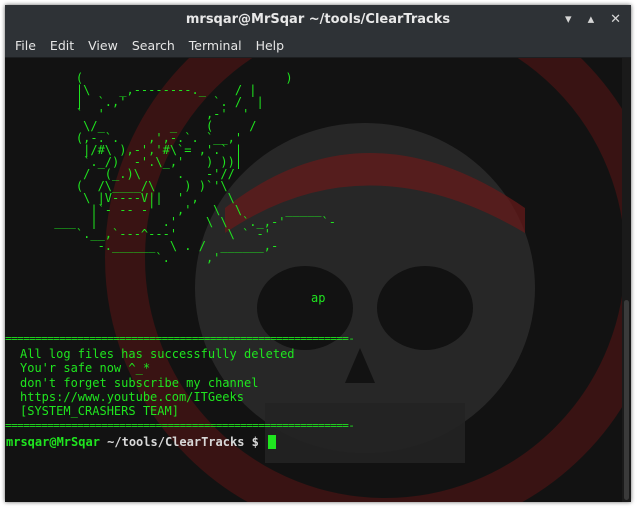  What do you see at coordinates (25, 45) in the screenshot?
I see `menu-file: File` at bounding box center [25, 45].